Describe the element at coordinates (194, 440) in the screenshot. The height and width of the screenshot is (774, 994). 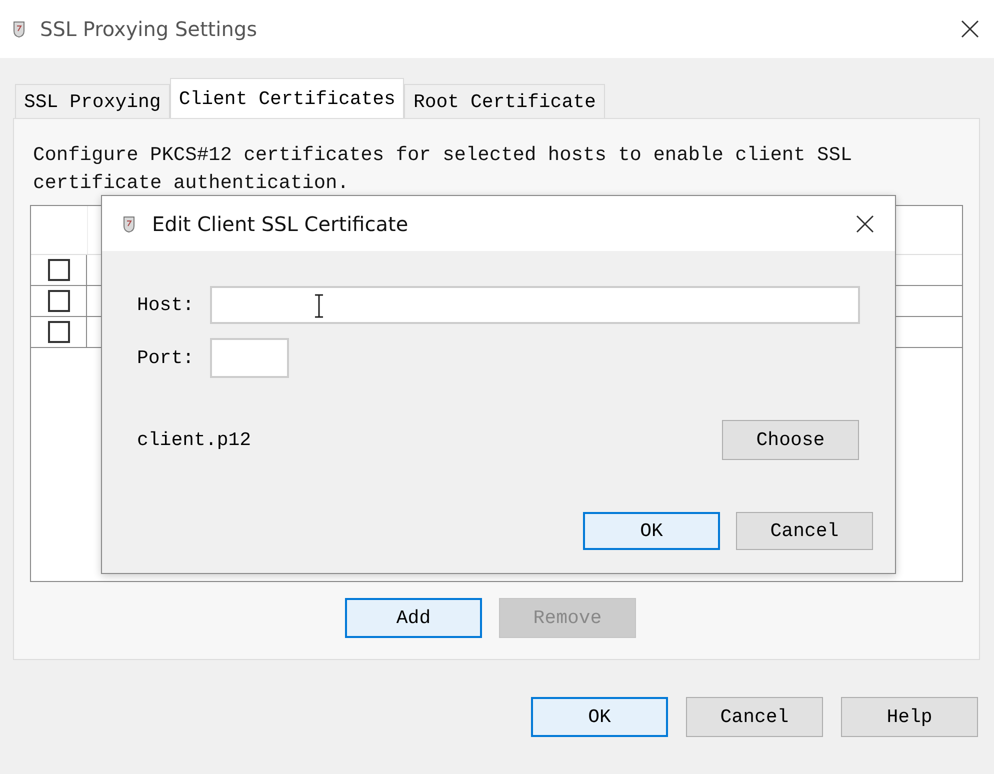
I see `file-name: client.p12` at that location.